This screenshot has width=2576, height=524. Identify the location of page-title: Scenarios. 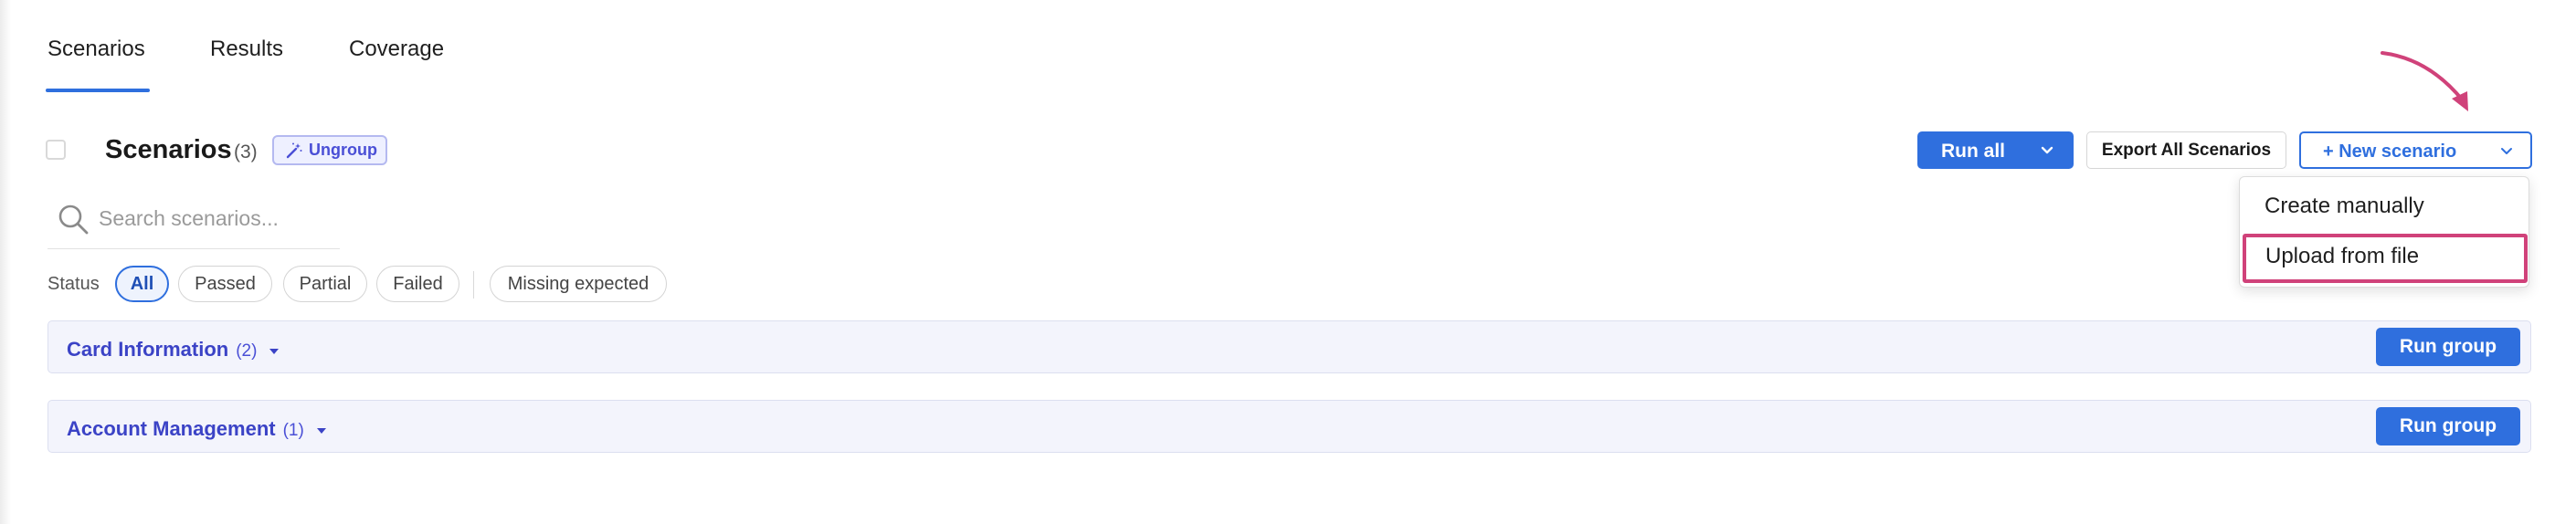
(168, 150).